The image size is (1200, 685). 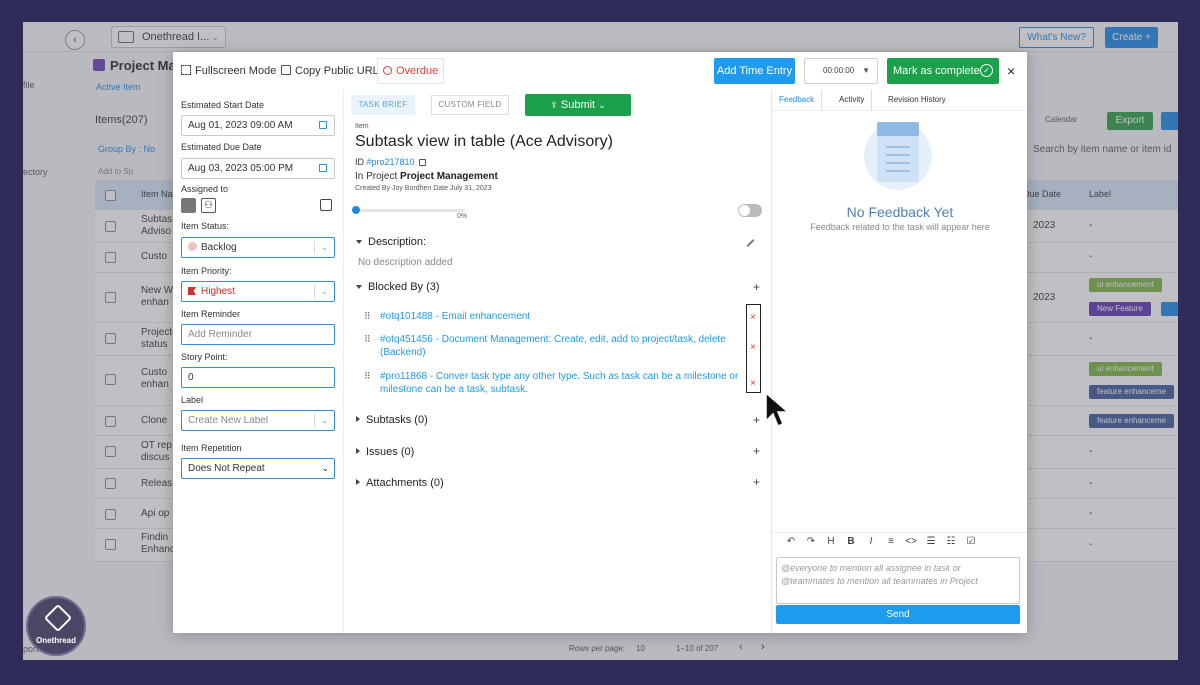 I want to click on row-name: Releas, so click(x=156, y=484).